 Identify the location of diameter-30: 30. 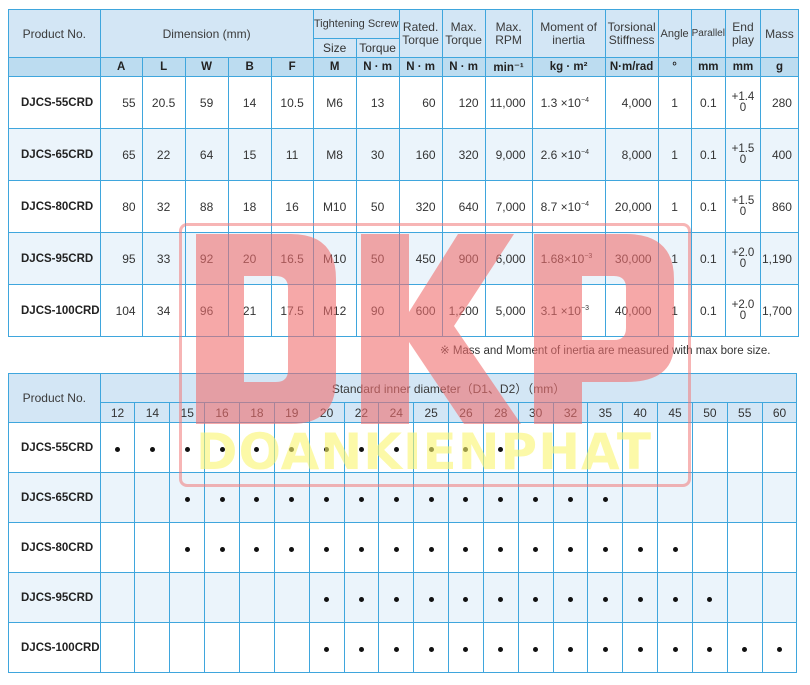
(535, 412).